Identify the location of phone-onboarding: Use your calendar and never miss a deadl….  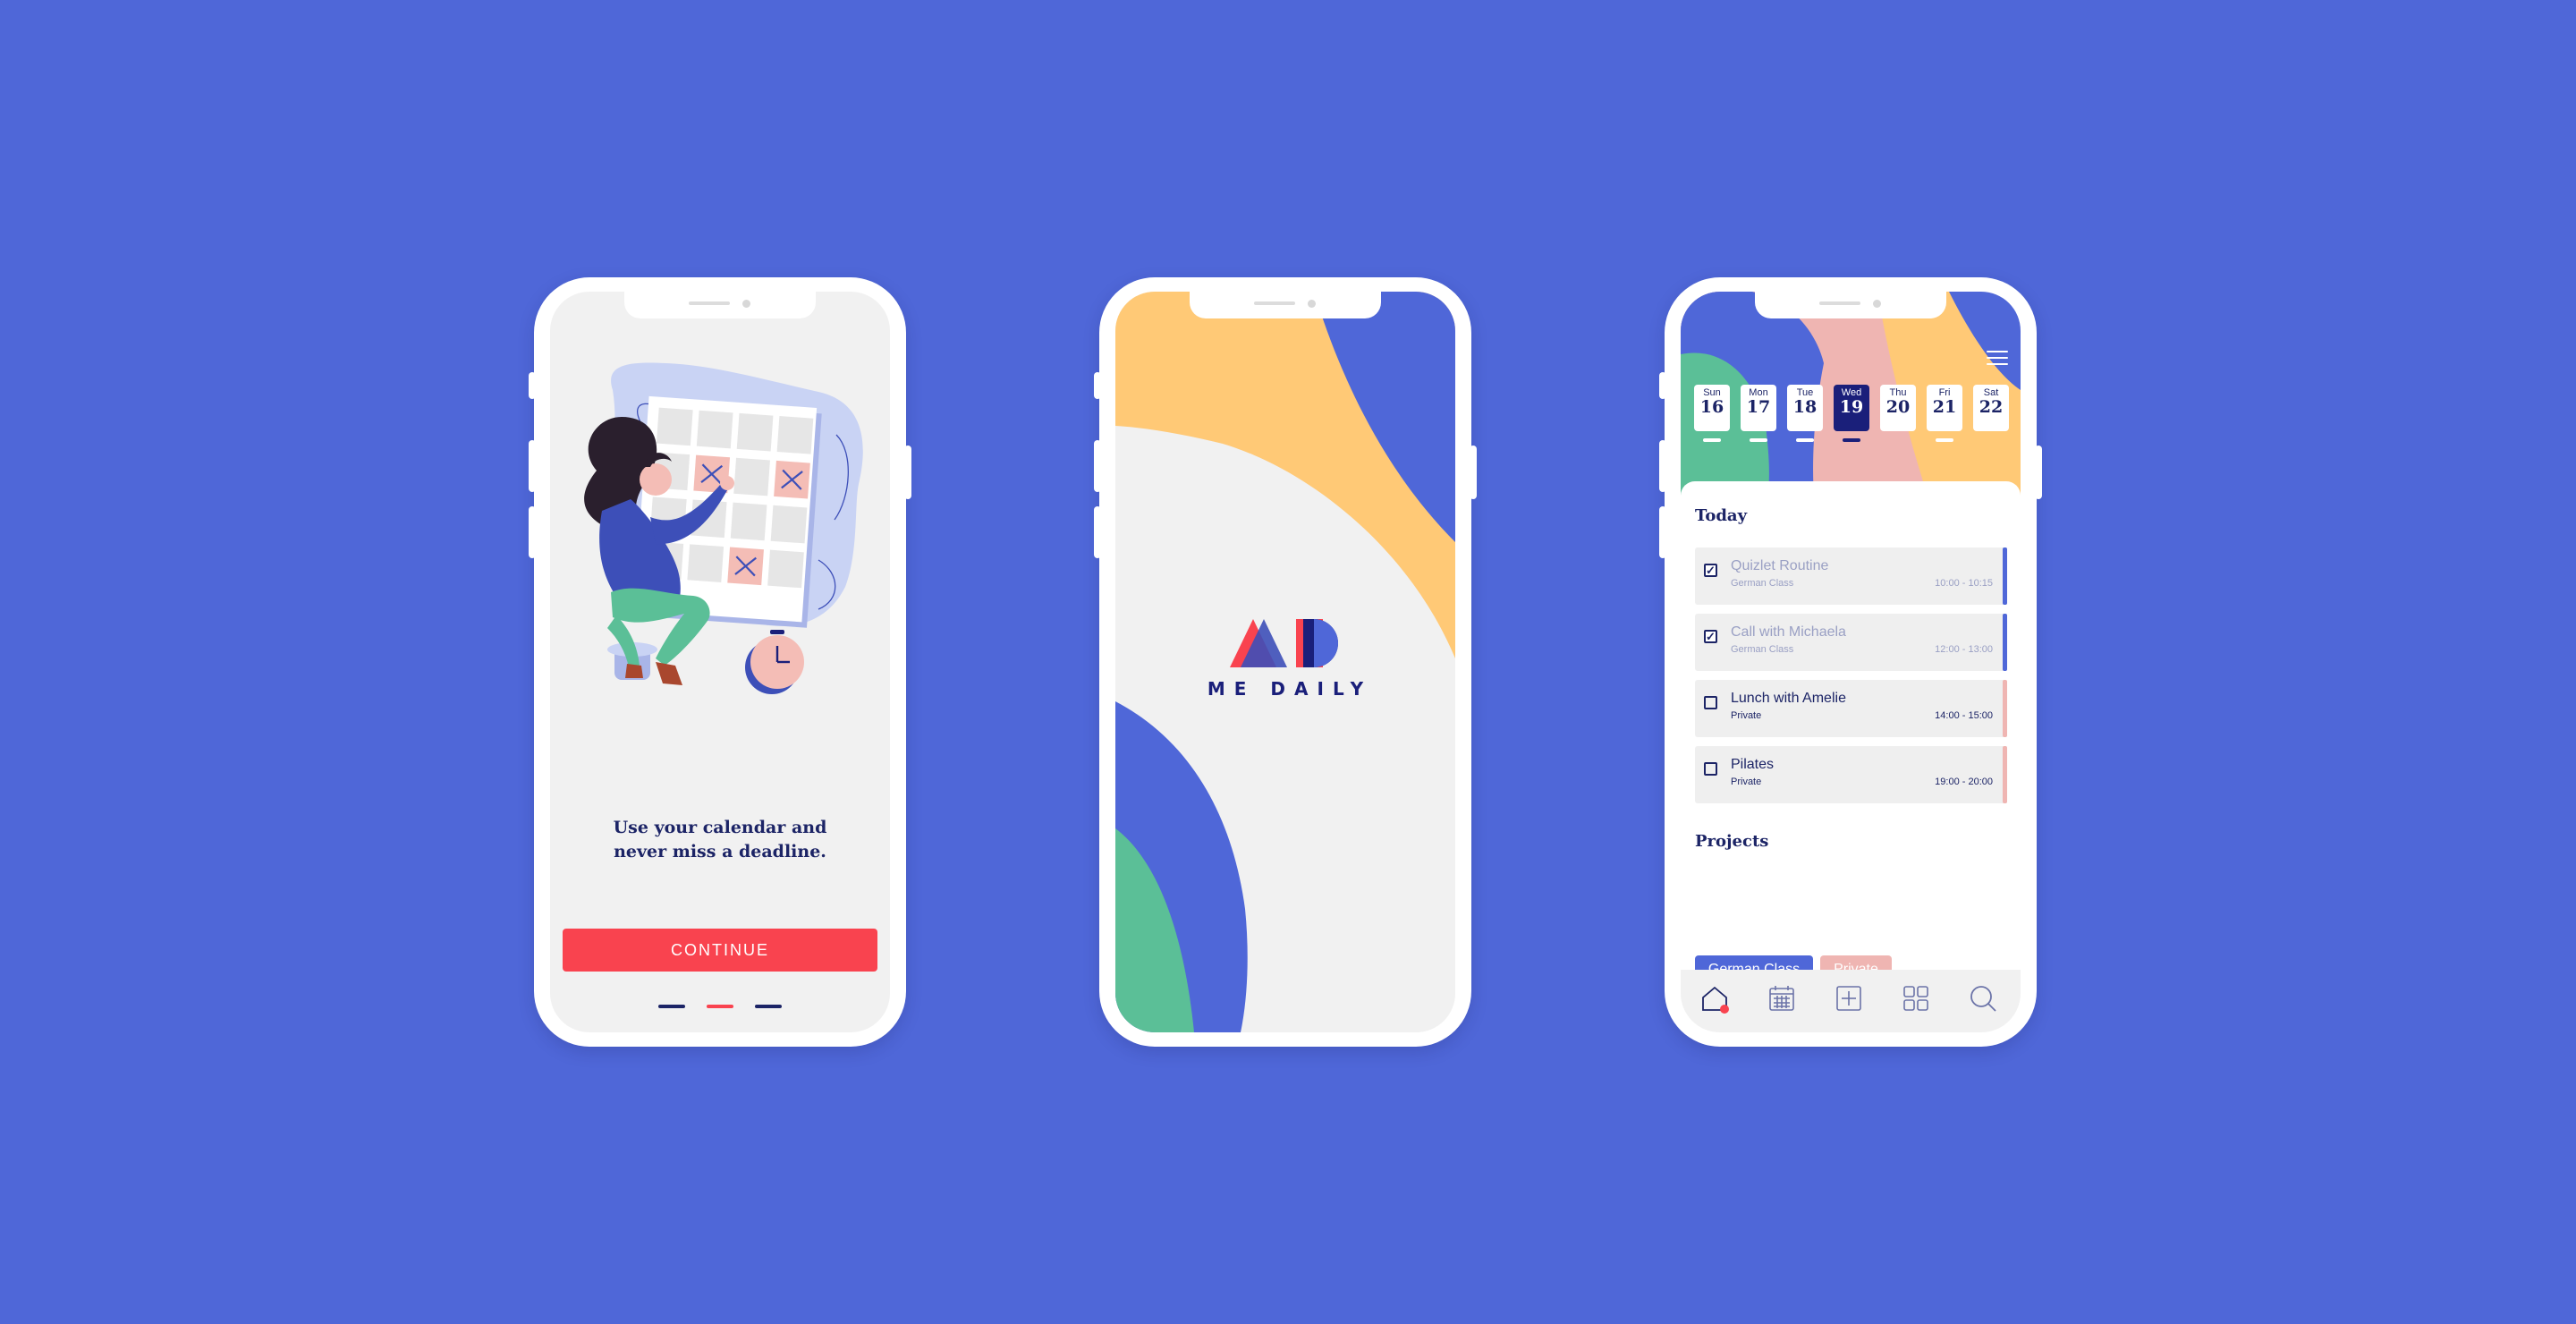
(720, 662).